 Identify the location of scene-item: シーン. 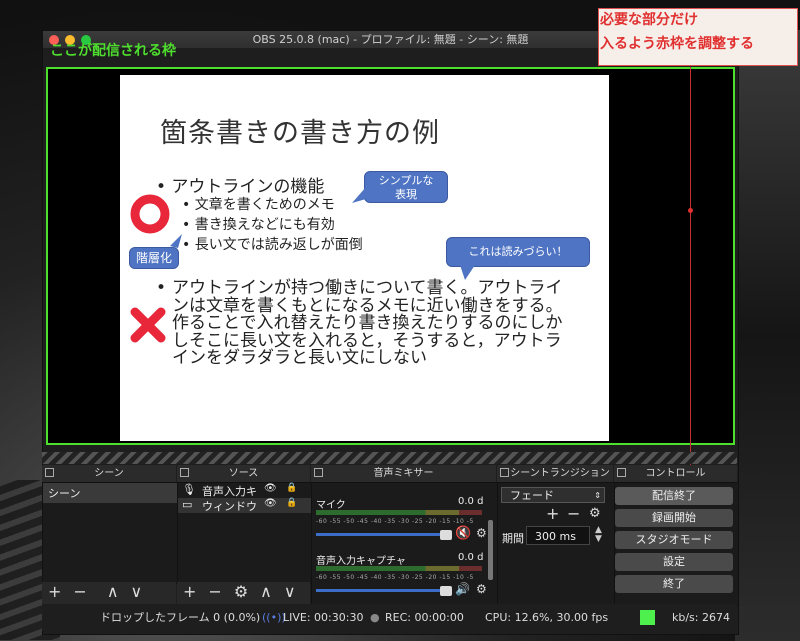
(110, 493).